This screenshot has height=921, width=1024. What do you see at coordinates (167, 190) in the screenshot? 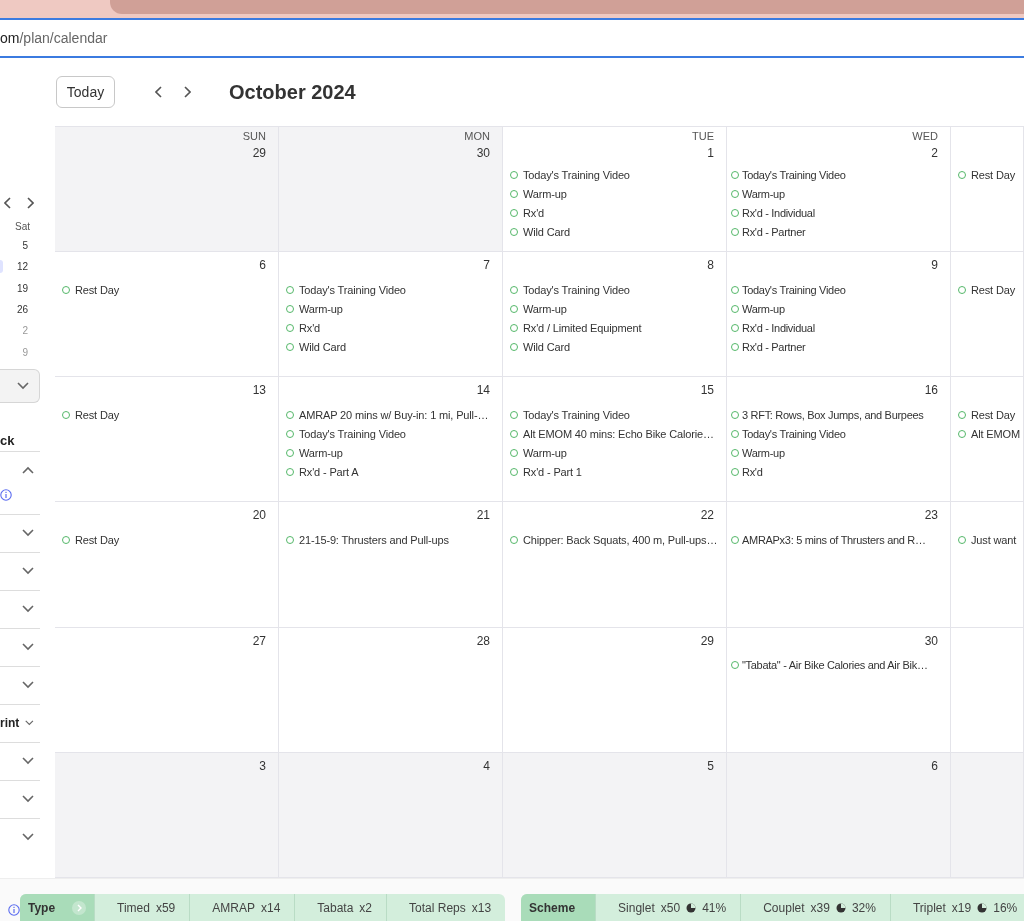
I see `day-cell: SUN 29` at bounding box center [167, 190].